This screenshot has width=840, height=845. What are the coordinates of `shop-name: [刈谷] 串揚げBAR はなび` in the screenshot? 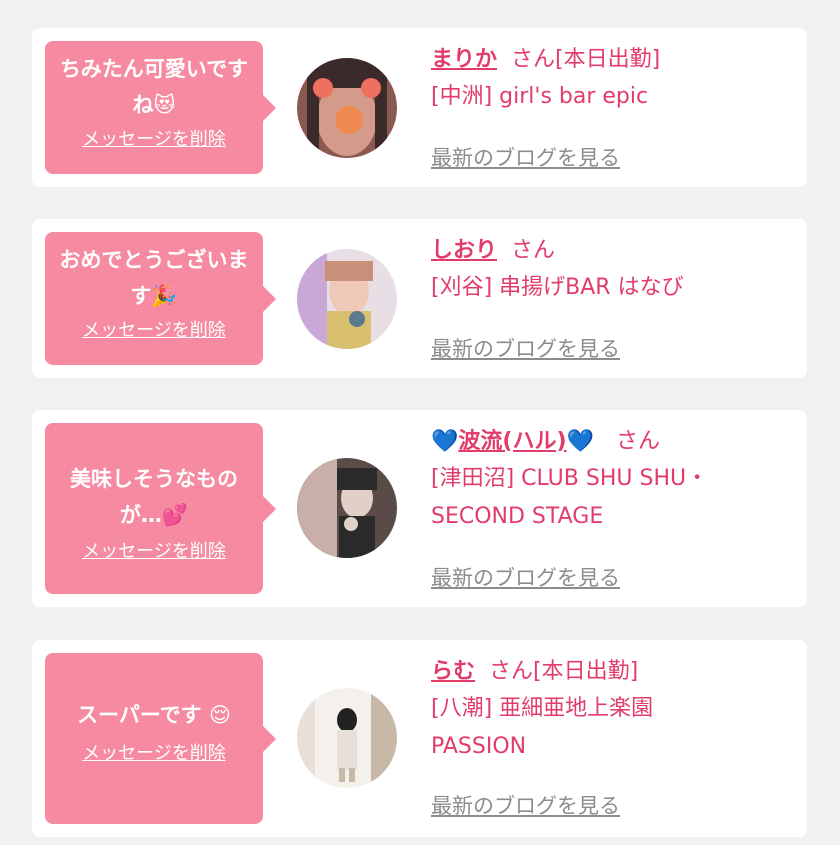 It's located at (557, 287).